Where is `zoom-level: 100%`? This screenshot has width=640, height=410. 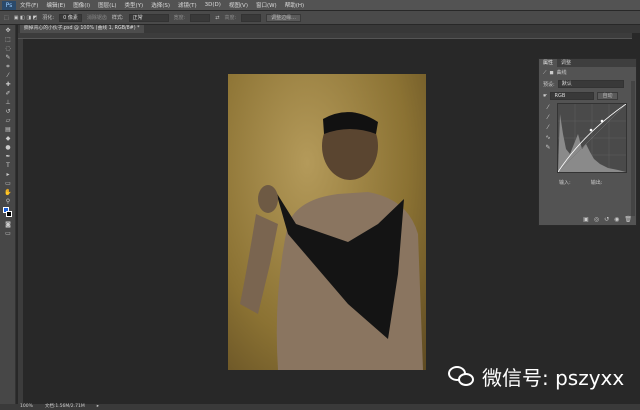 zoom-level: 100% is located at coordinates (26, 407).